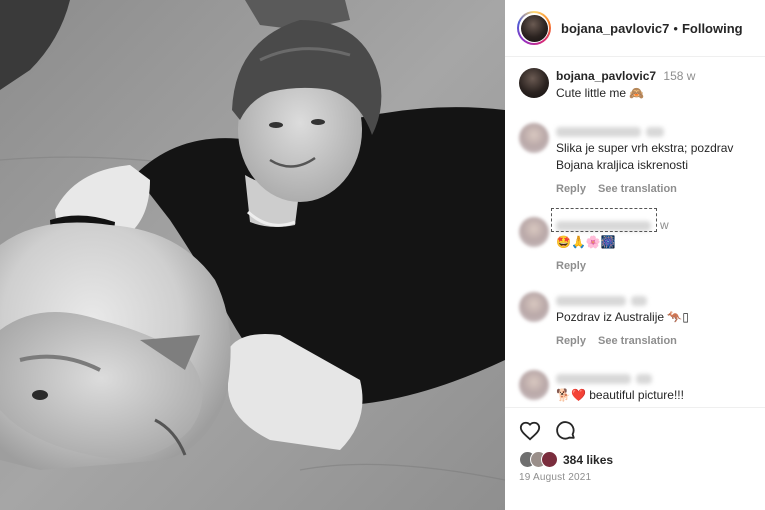 The image size is (765, 510). Describe the element at coordinates (586, 242) in the screenshot. I see `comment-text: 🤩🙏🌸🎆` at that location.